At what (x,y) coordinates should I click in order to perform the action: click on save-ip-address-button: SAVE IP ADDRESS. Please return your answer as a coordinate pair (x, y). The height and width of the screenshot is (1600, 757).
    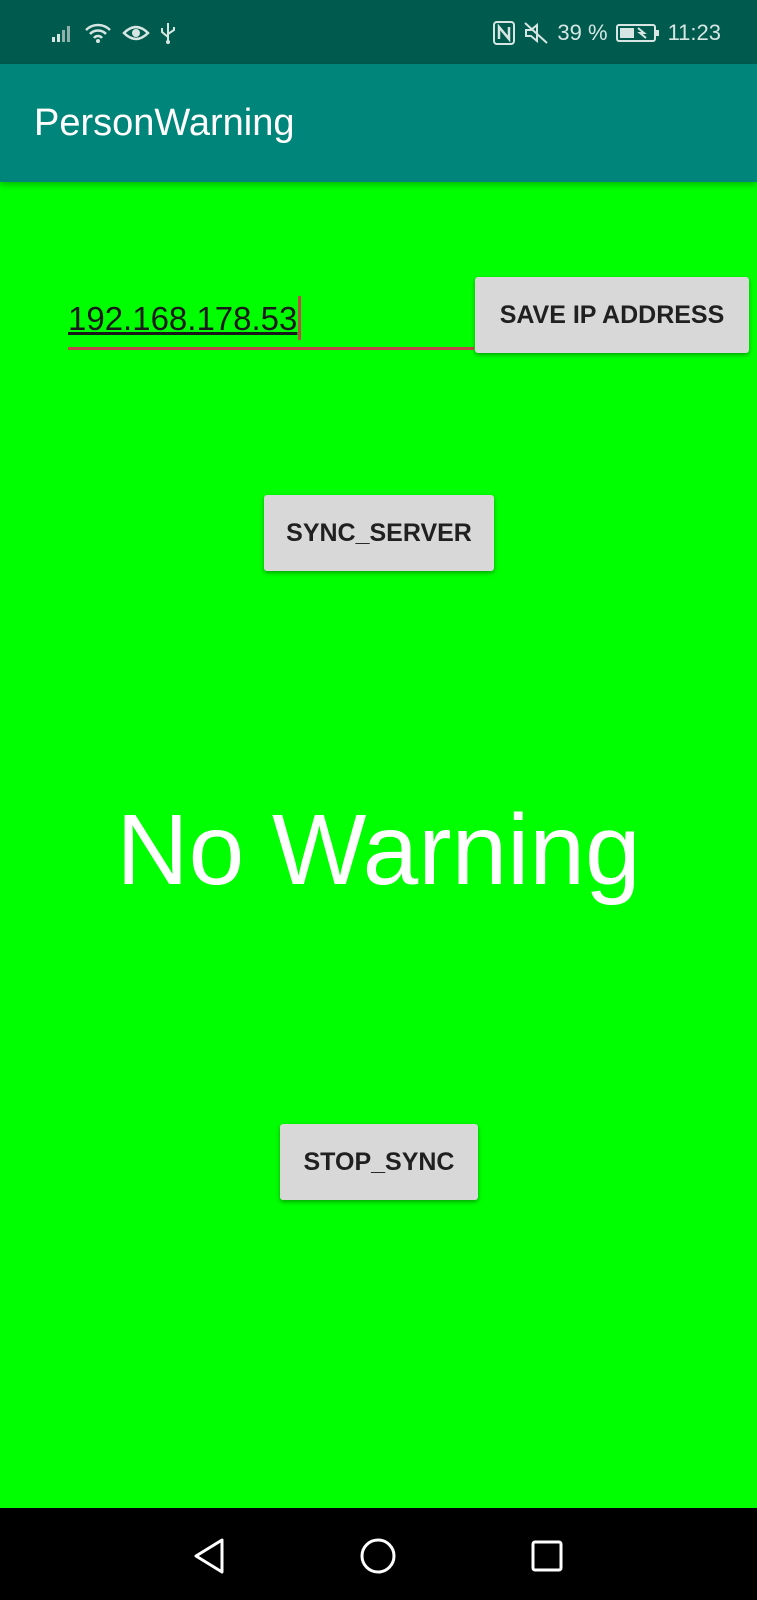
    Looking at the image, I should click on (612, 315).